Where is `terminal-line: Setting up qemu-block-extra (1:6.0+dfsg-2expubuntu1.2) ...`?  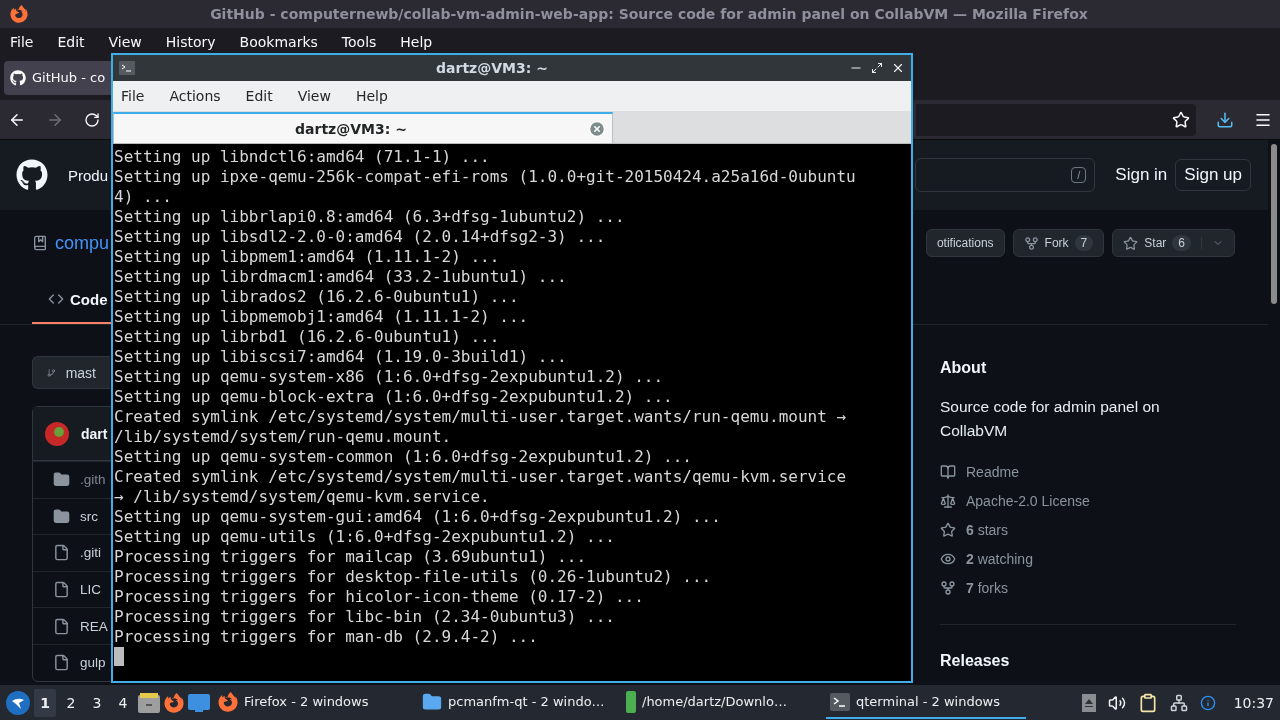 terminal-line: Setting up qemu-block-extra (1:6.0+dfsg-2expubuntu1.2) ... is located at coordinates (394, 397).